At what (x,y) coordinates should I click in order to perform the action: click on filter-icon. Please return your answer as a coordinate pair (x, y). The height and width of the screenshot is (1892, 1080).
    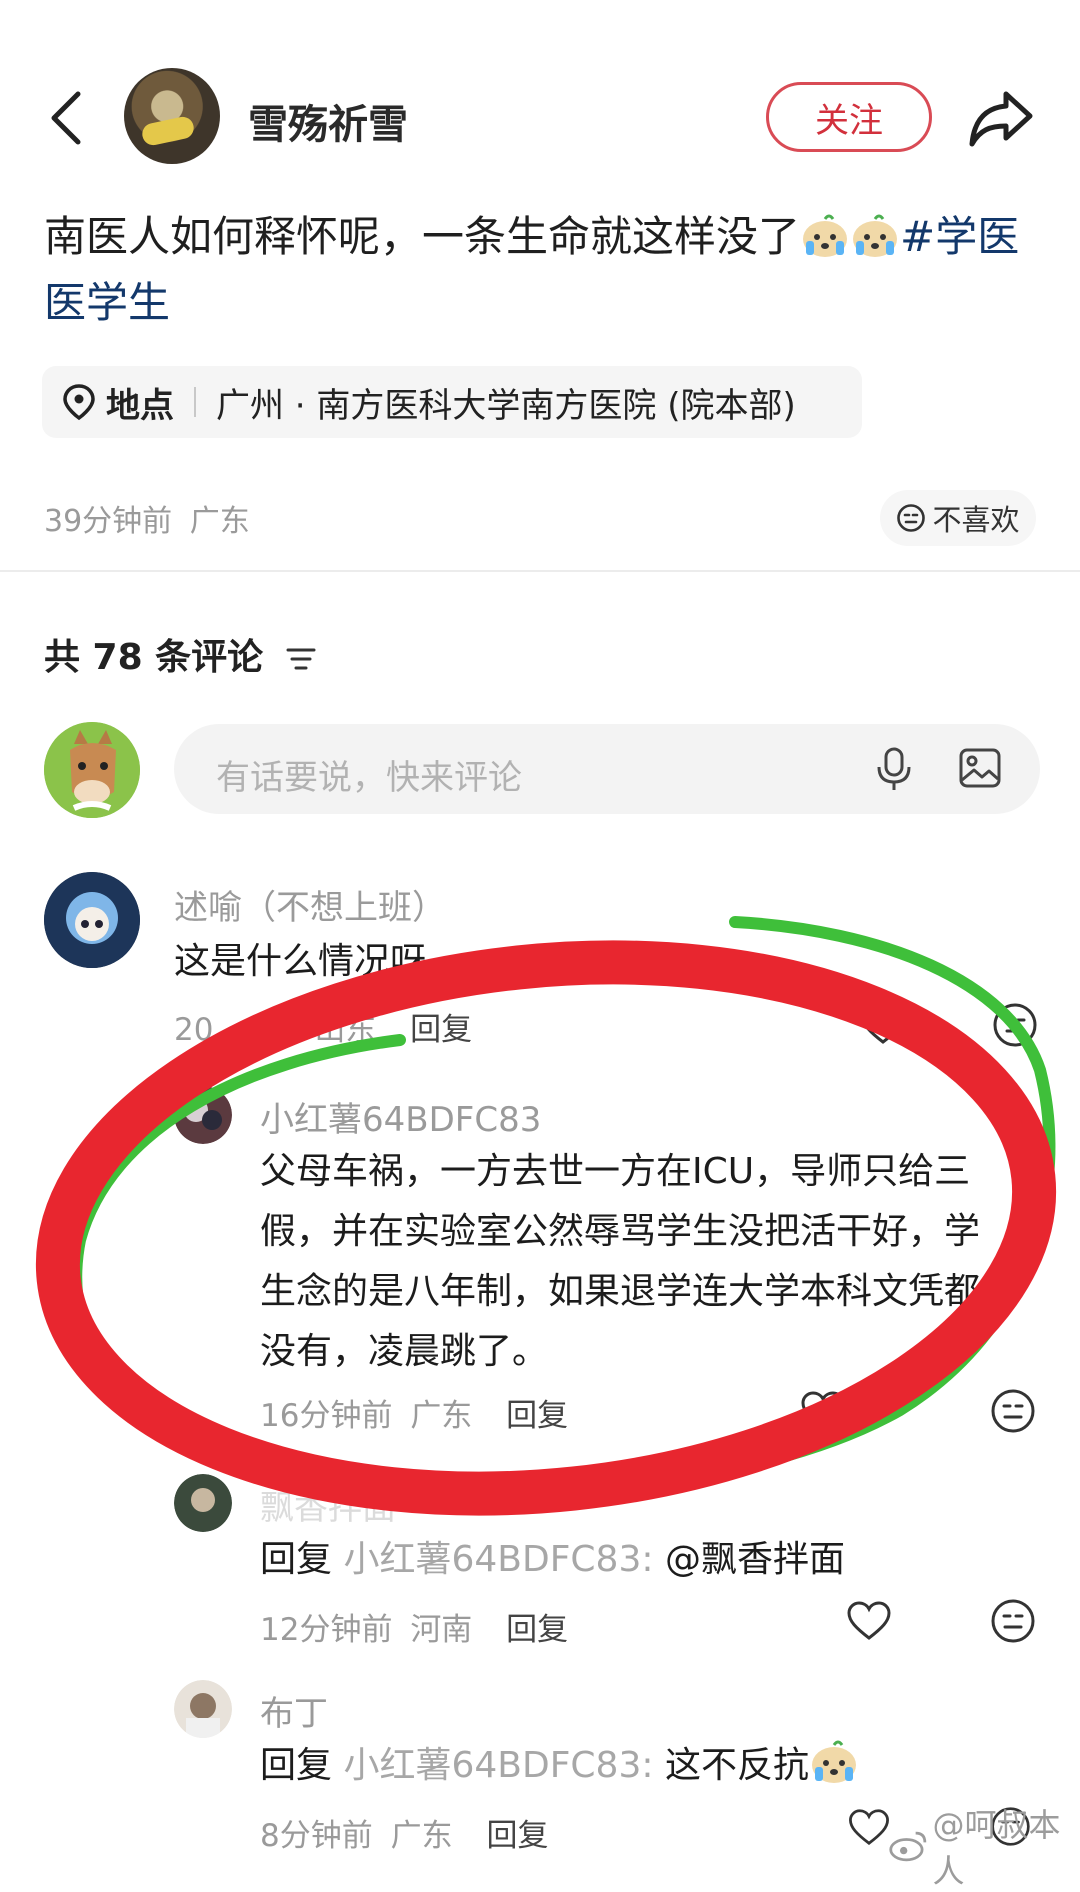
    Looking at the image, I should click on (301, 659).